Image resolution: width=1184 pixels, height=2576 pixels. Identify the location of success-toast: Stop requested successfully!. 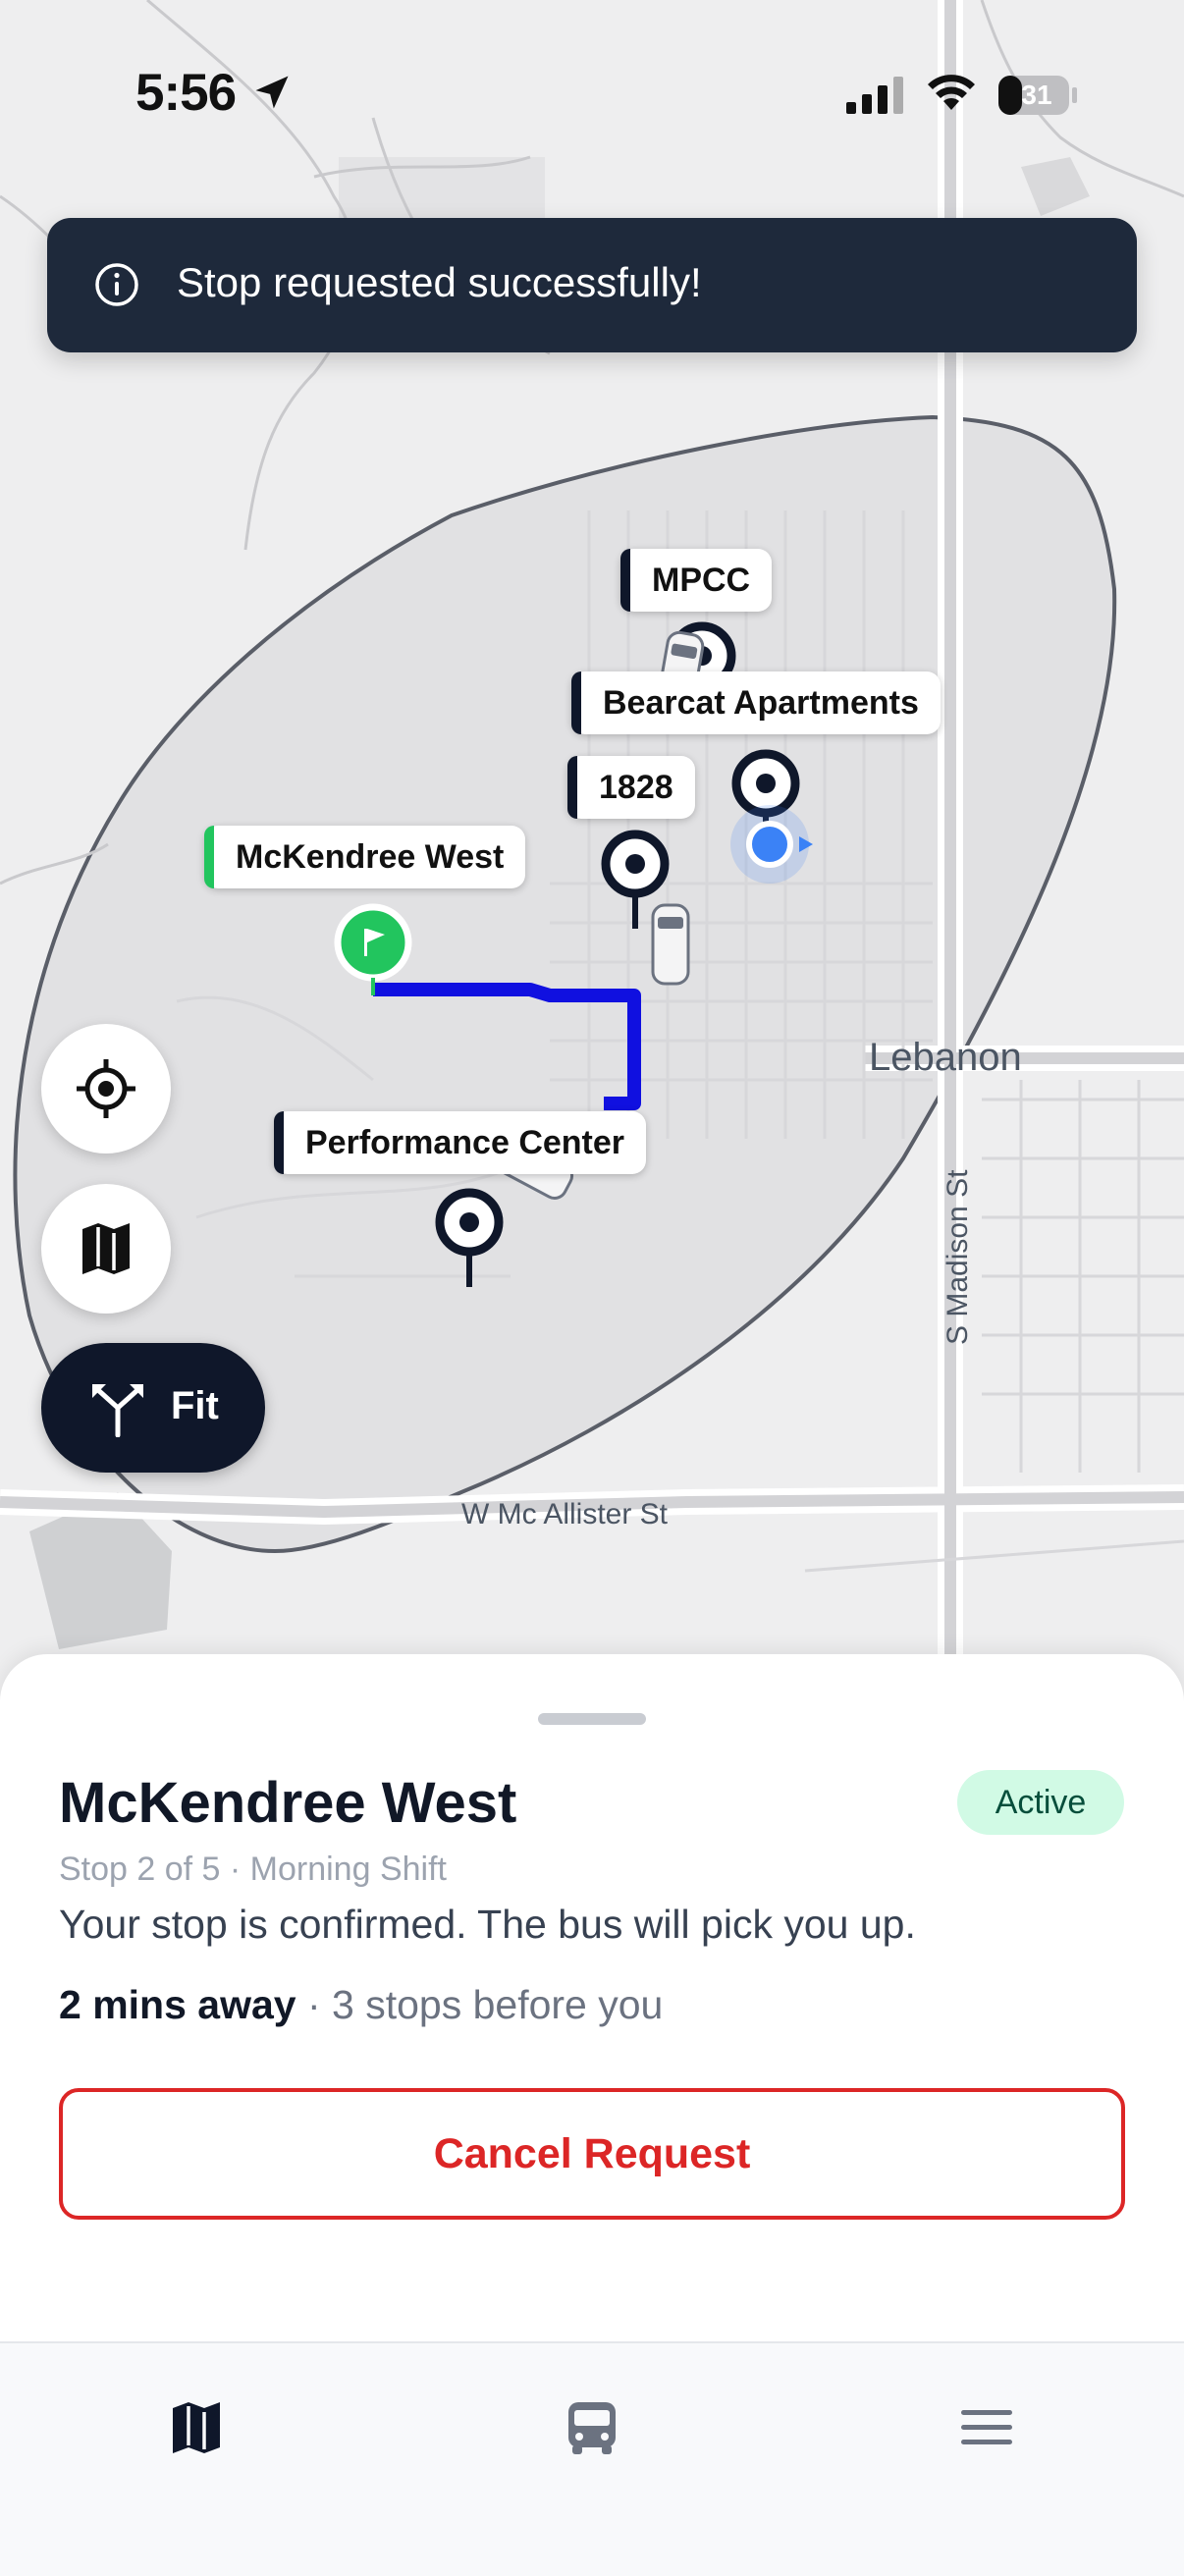
(592, 285).